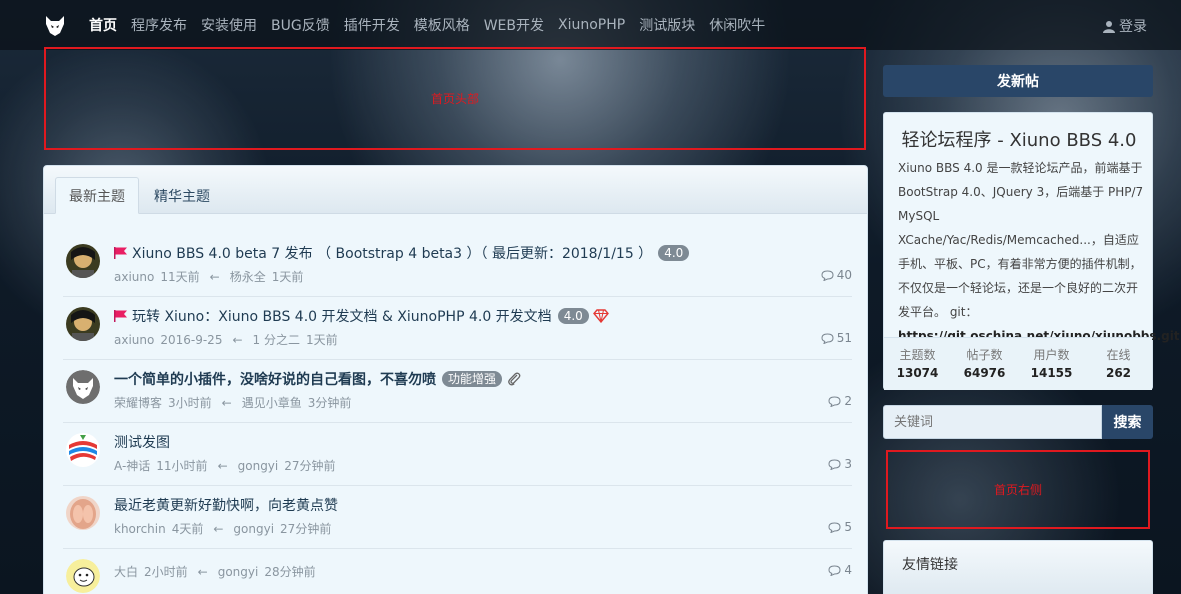  What do you see at coordinates (992, 422) in the screenshot?
I see `search-input` at bounding box center [992, 422].